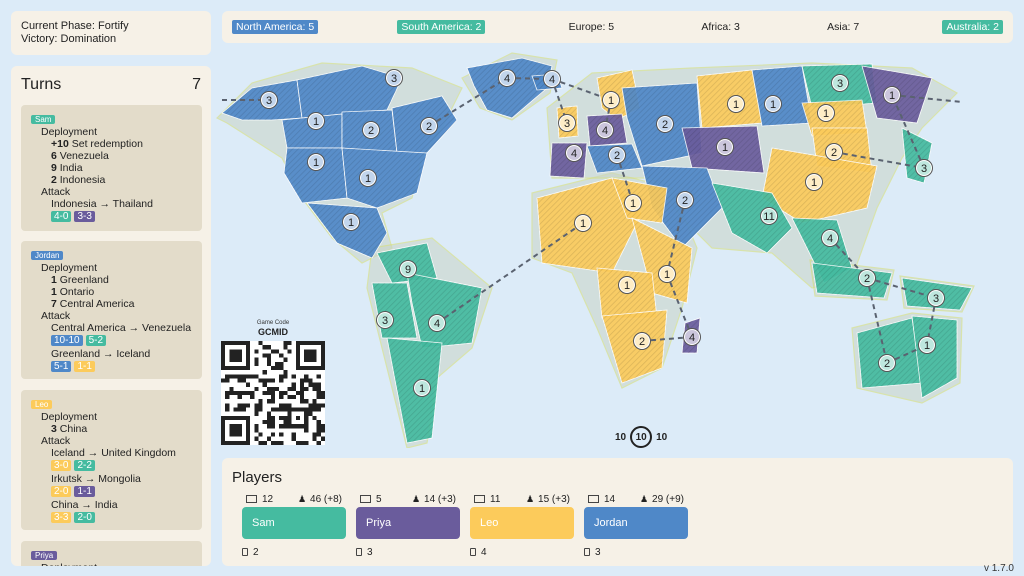 Image resolution: width=1024 pixels, height=576 pixels. What do you see at coordinates (522, 523) in the screenshot?
I see `player-button: Leo` at bounding box center [522, 523].